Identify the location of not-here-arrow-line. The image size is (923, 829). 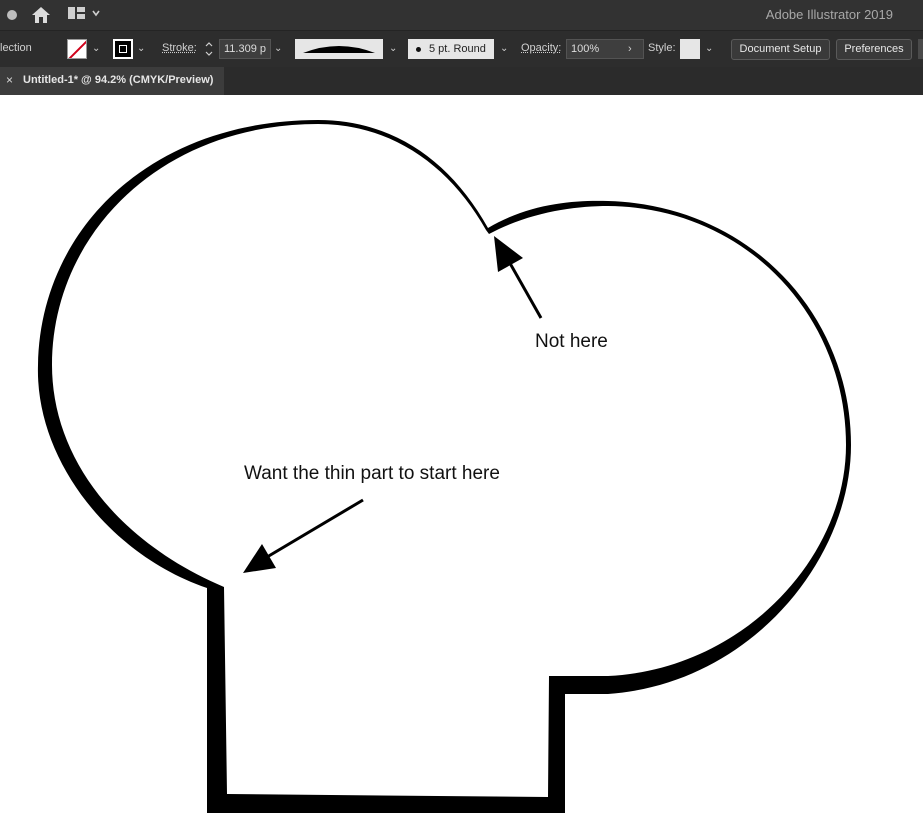
(524, 288).